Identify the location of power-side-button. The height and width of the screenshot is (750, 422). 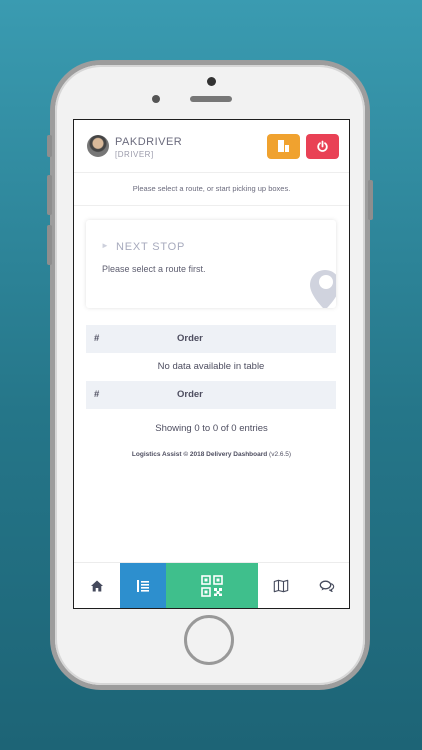
(370, 200).